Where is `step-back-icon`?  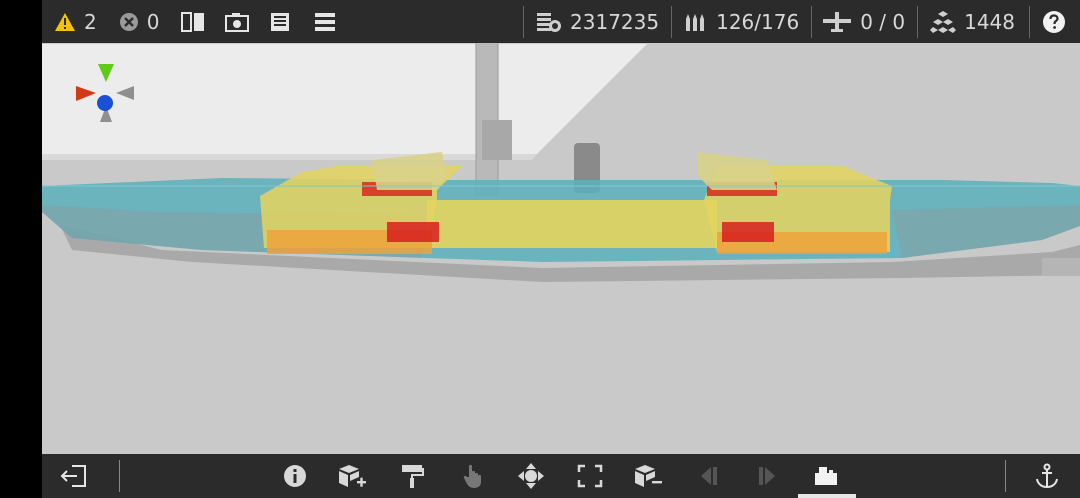
step-back-icon is located at coordinates (709, 476).